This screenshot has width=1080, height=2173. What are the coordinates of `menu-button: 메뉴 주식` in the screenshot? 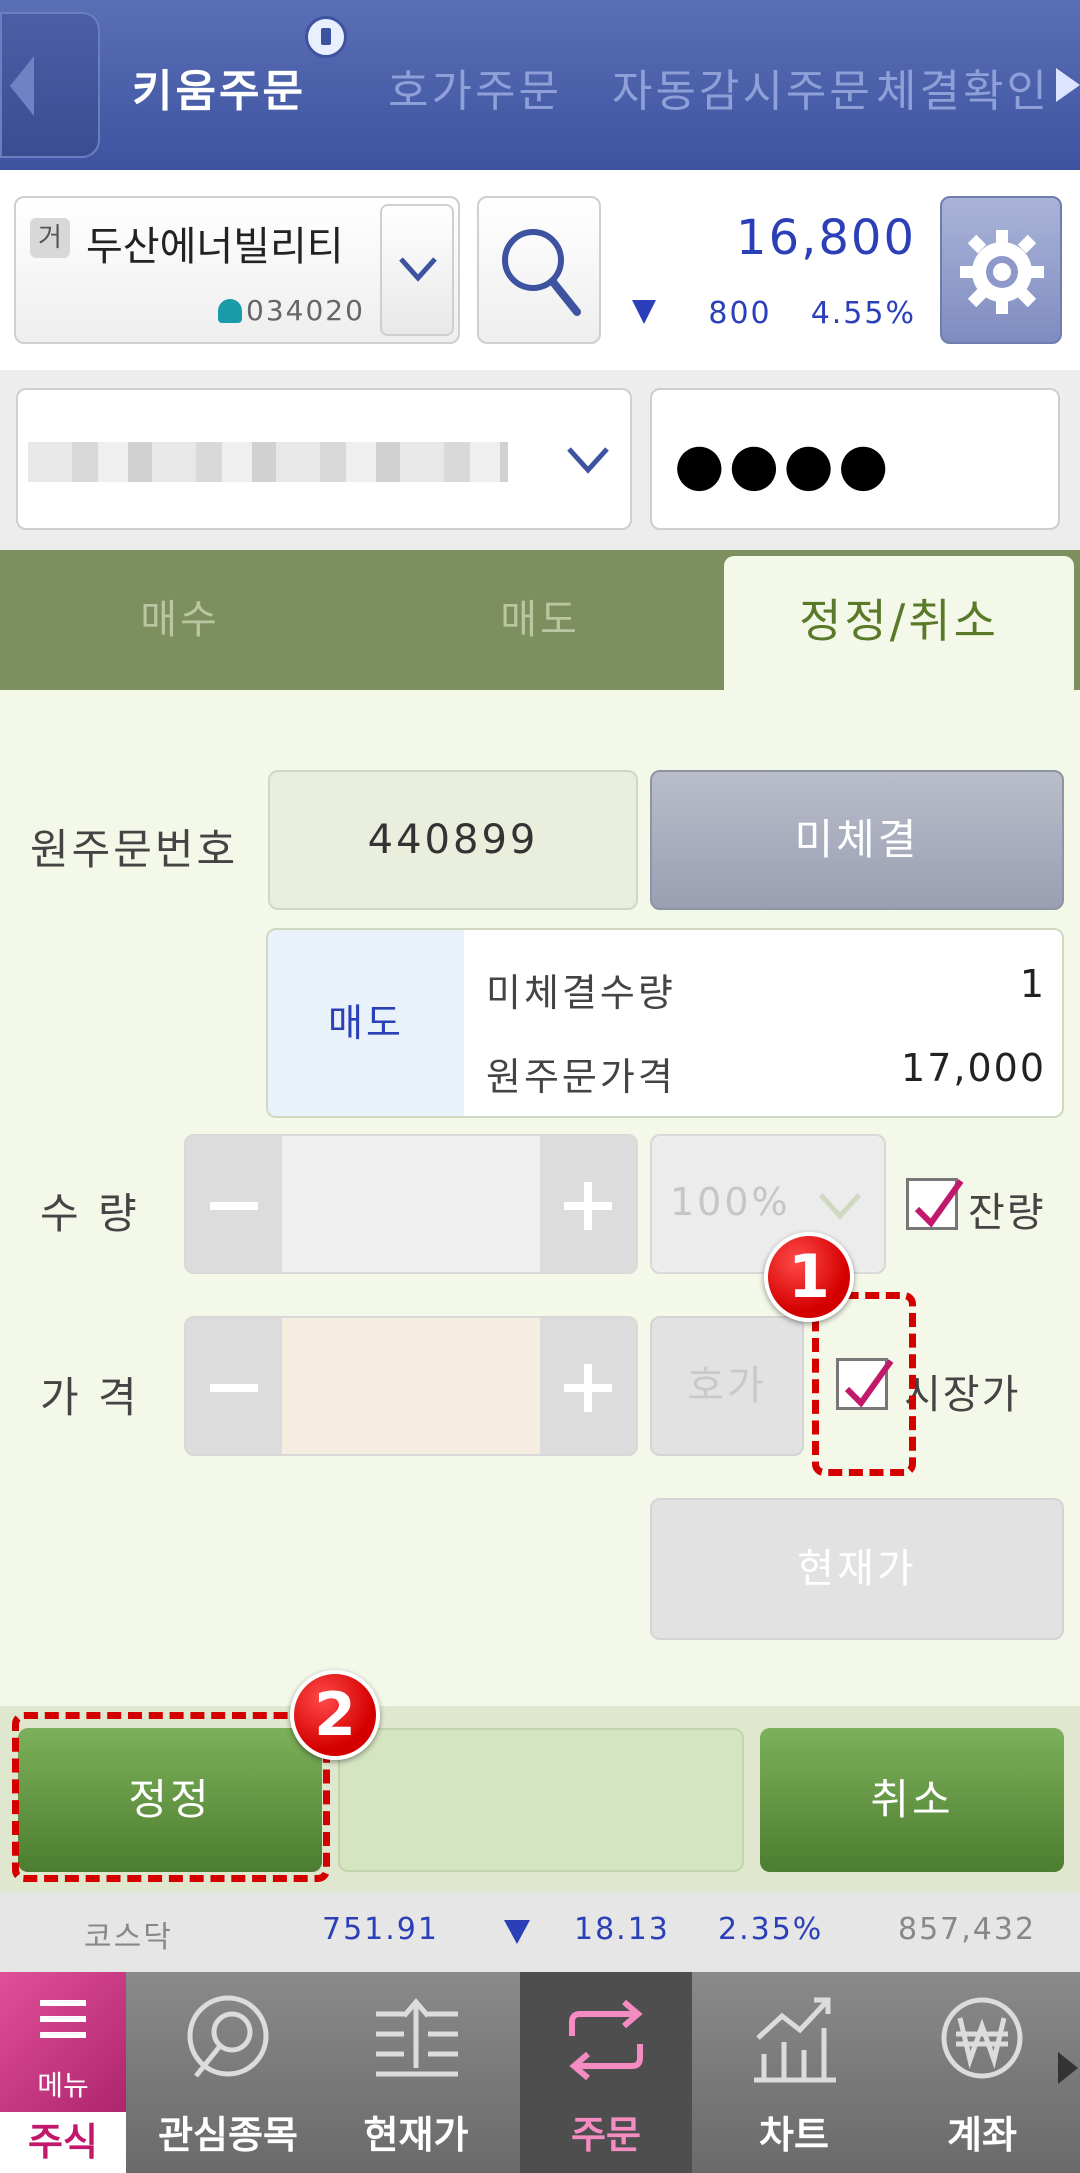 It's located at (63, 2072).